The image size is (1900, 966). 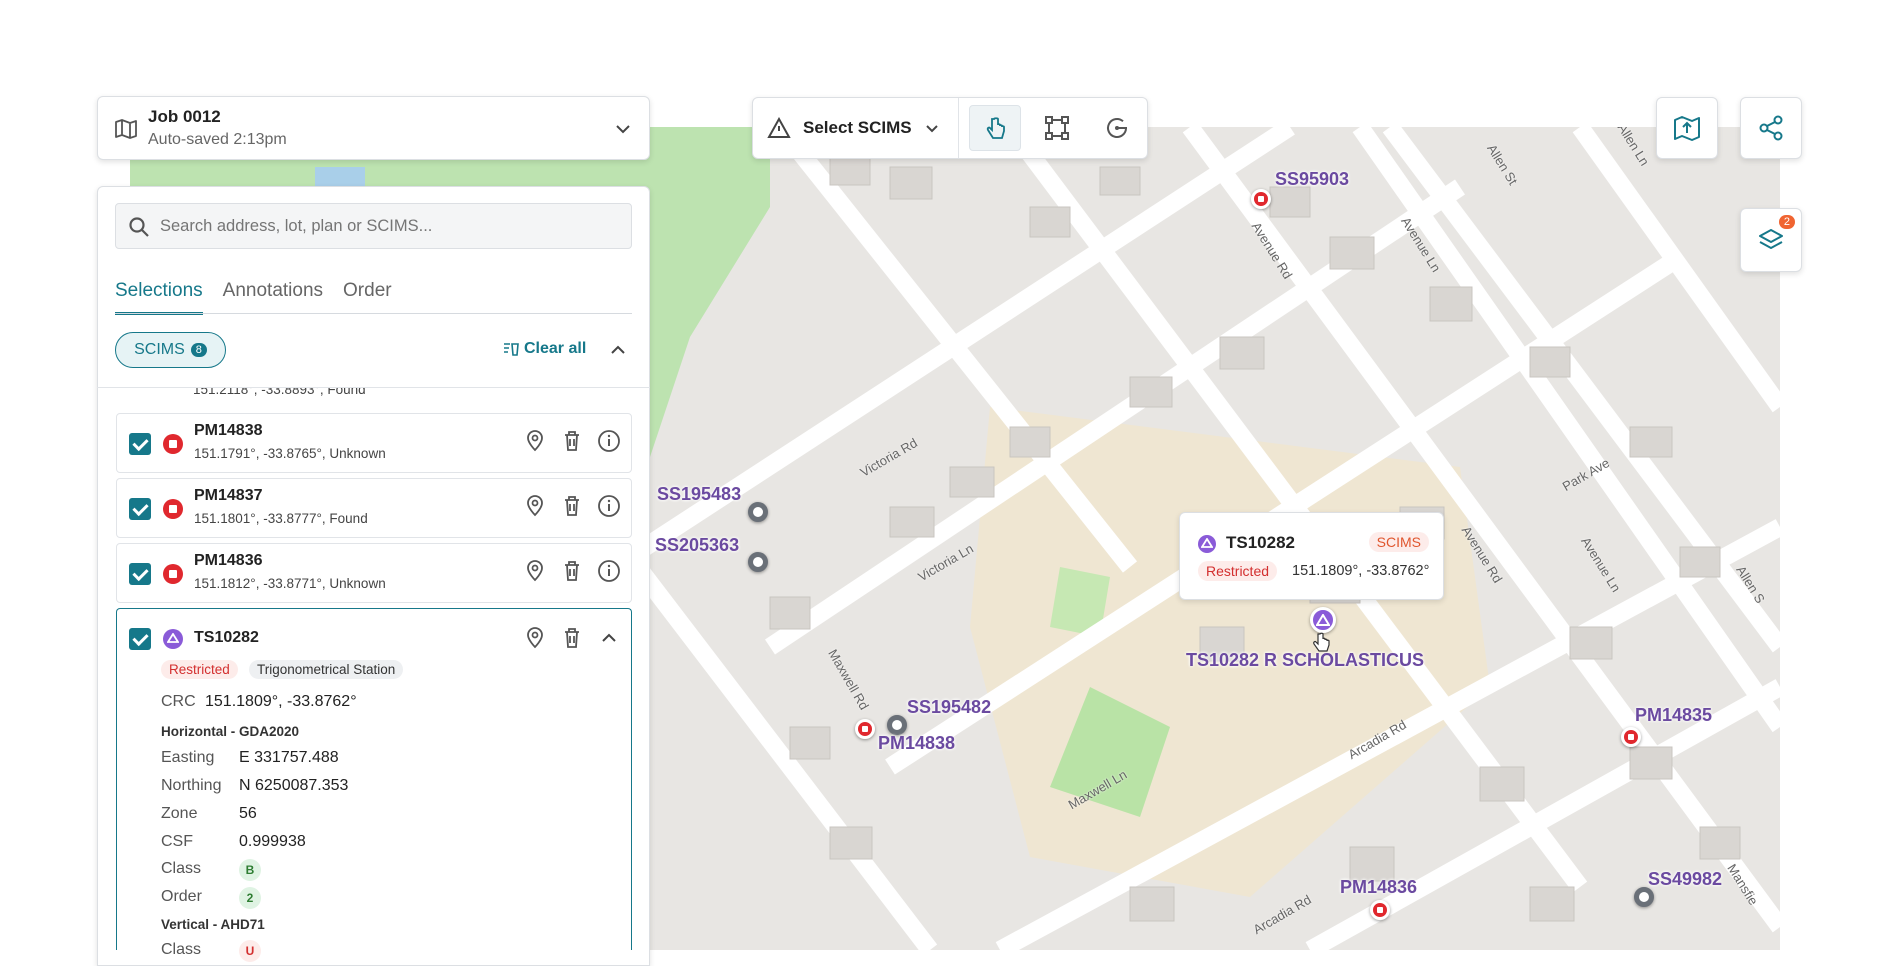 I want to click on map-label-ts10282: TS10282 R SCHOLASTICUS, so click(x=1305, y=660).